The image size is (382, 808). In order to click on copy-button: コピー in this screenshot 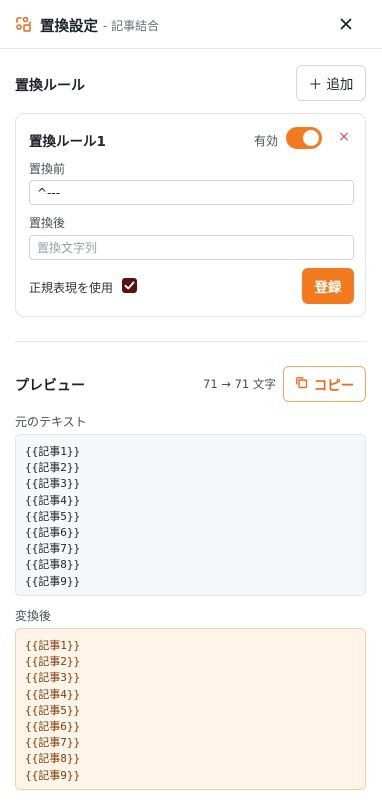, I will do `click(324, 384)`.